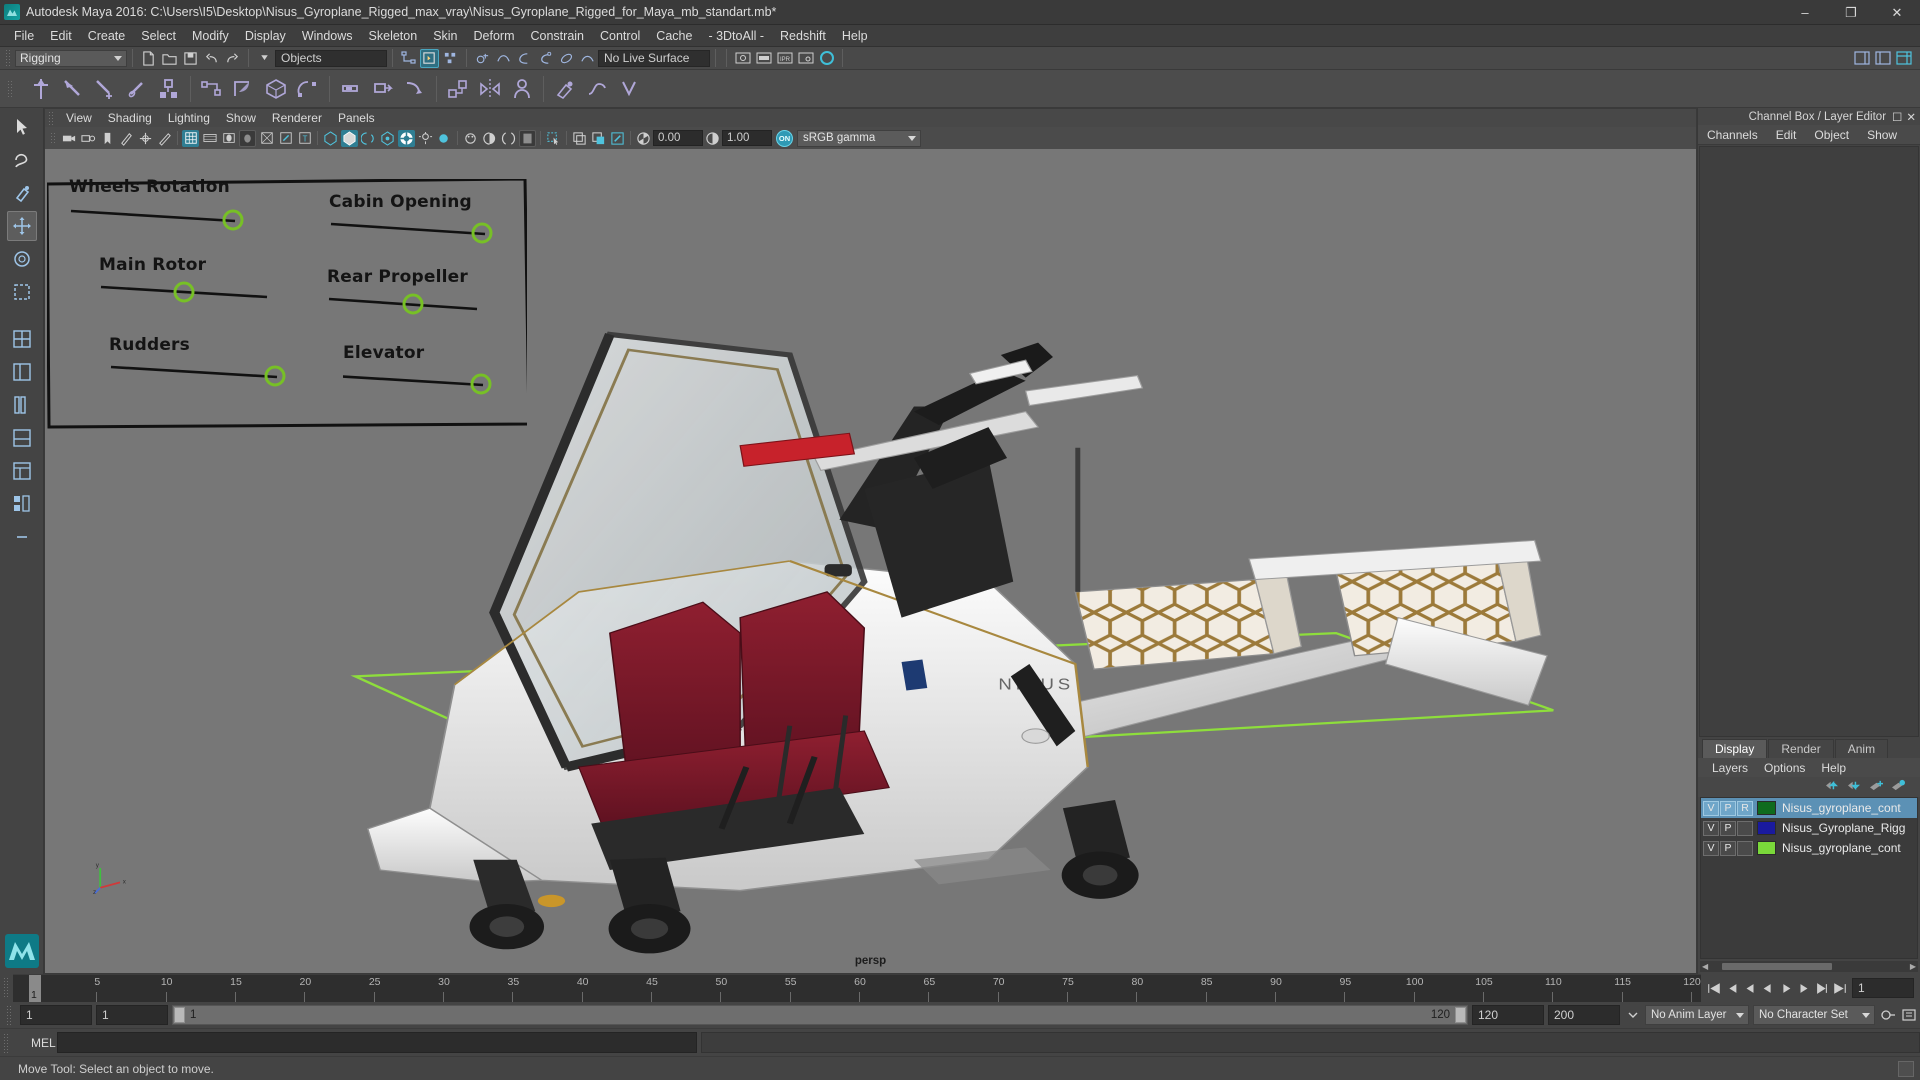  I want to click on command-line-grip, so click(6, 1042).